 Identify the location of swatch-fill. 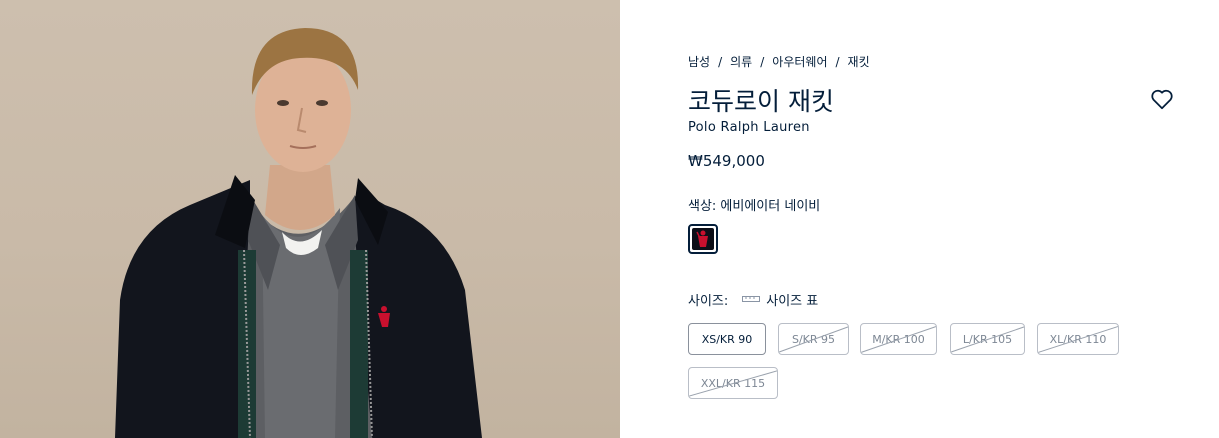
(703, 239).